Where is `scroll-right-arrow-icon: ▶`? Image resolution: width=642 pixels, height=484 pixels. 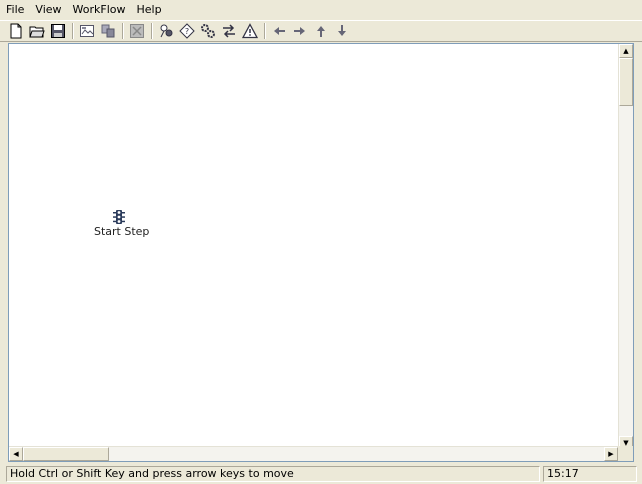 scroll-right-arrow-icon: ▶ is located at coordinates (611, 453).